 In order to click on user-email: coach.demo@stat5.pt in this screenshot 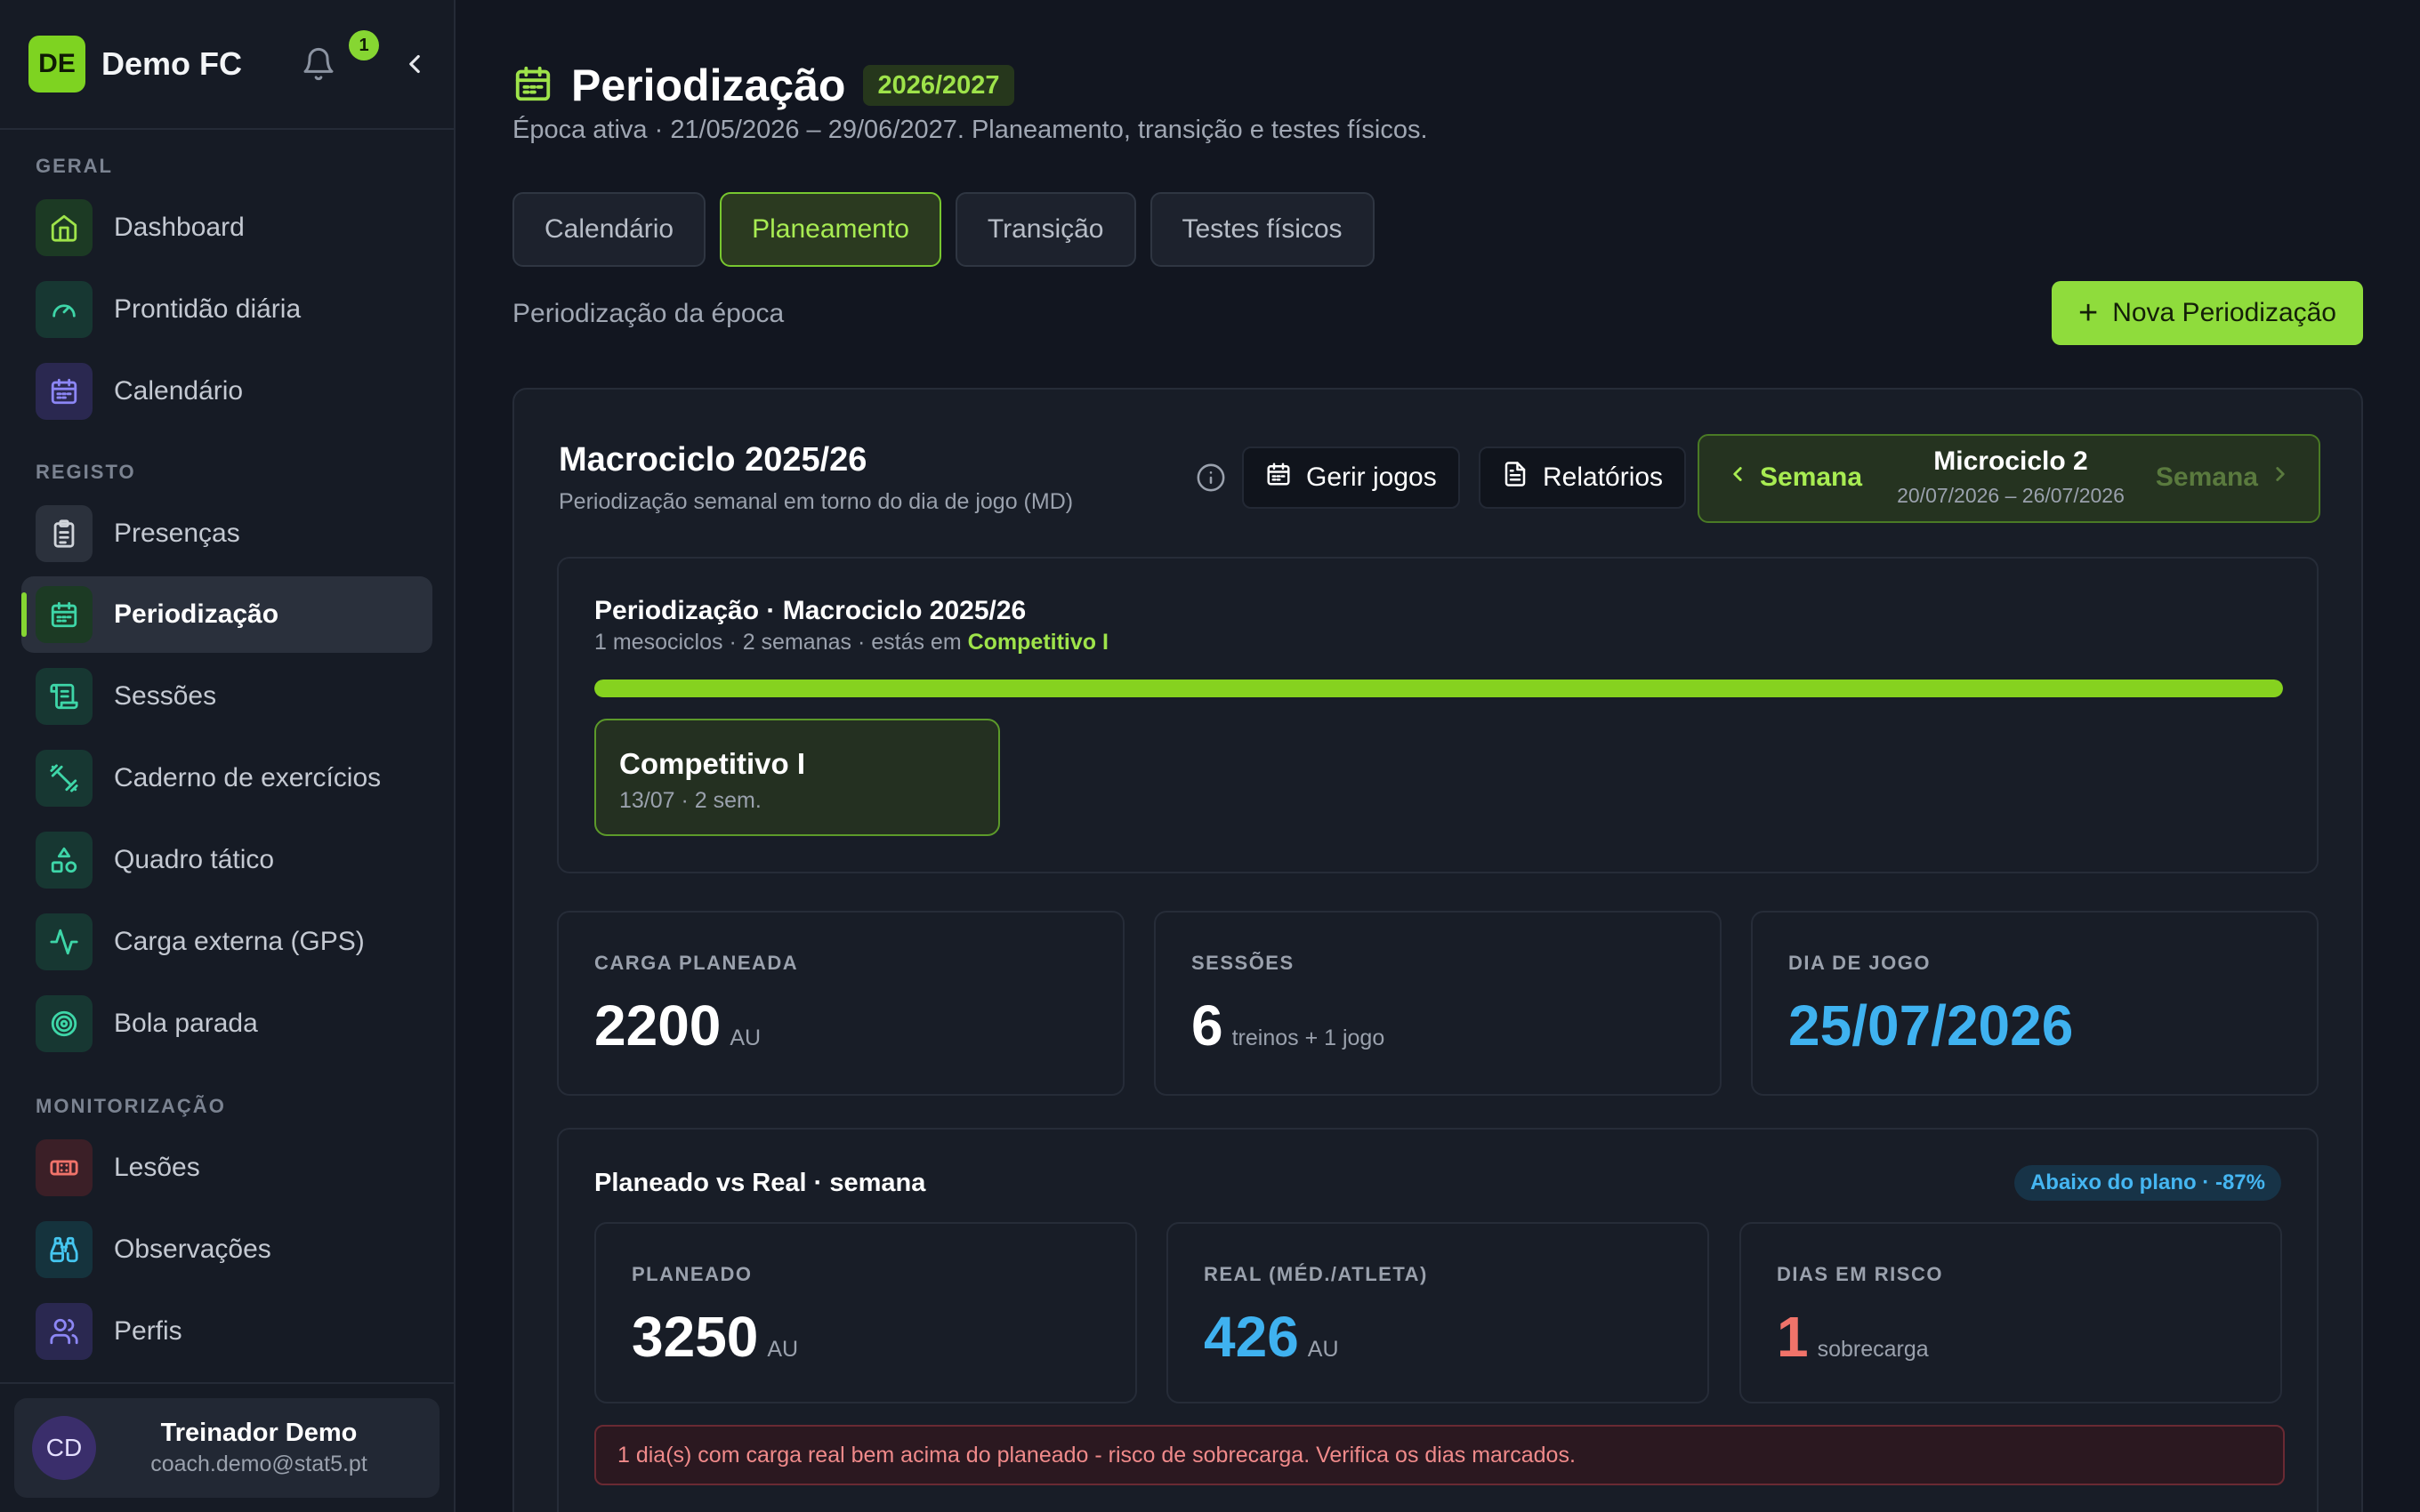, I will do `click(258, 1464)`.